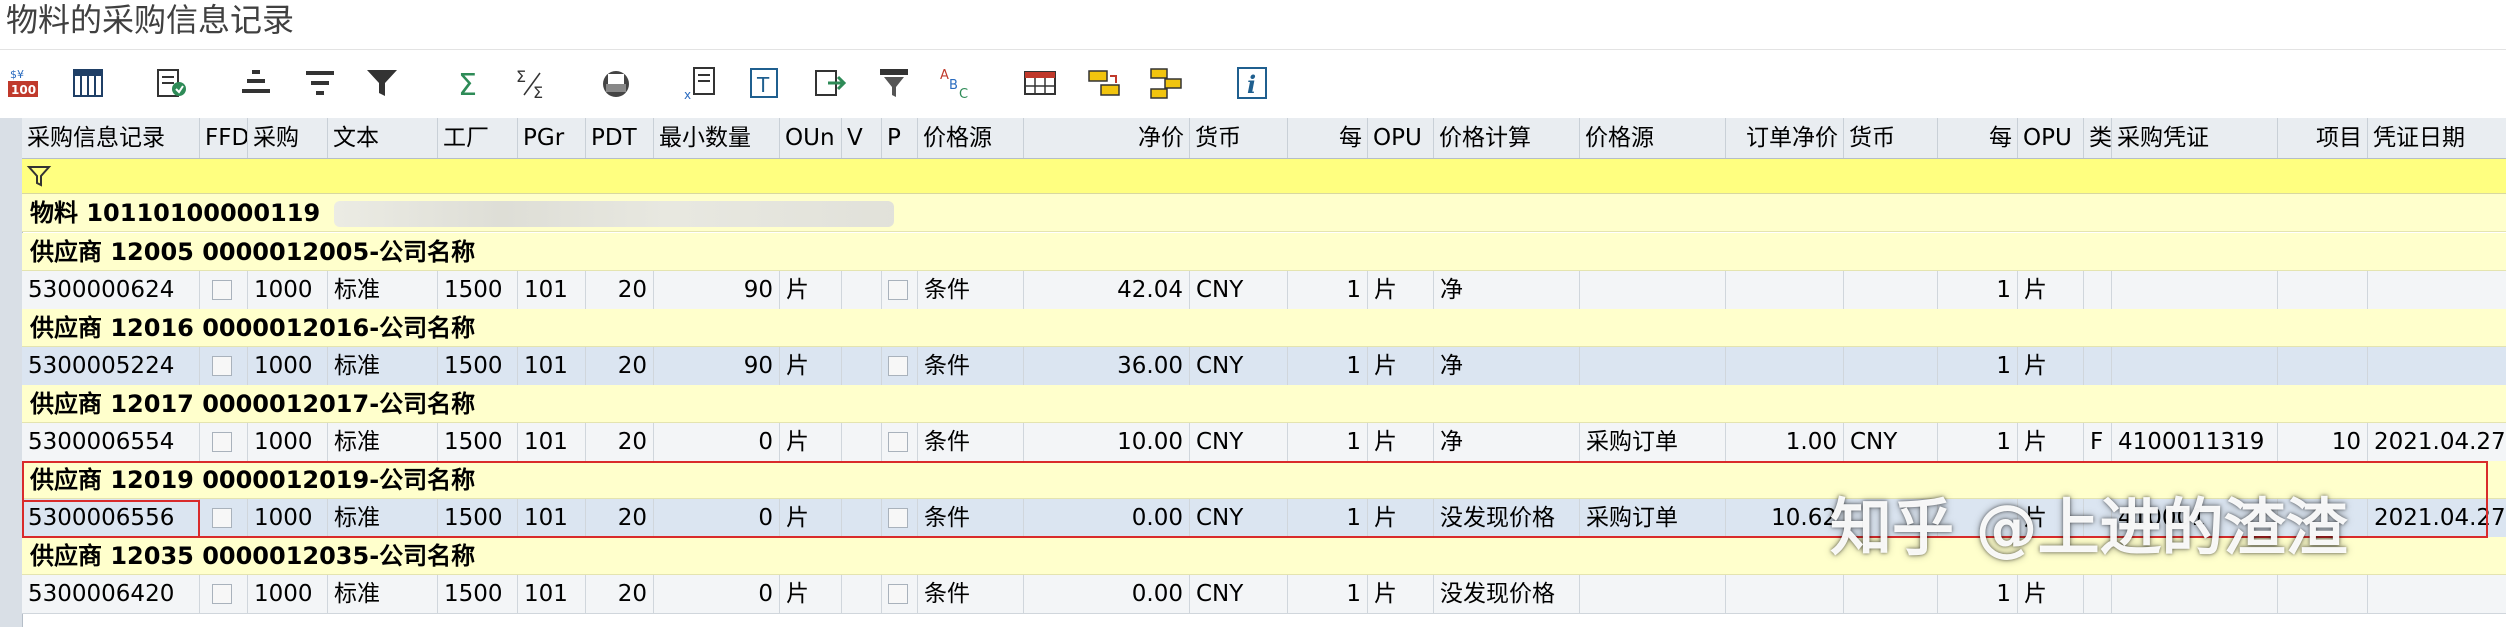  Describe the element at coordinates (1785, 138) in the screenshot. I see `col-header: 订单净价` at that location.